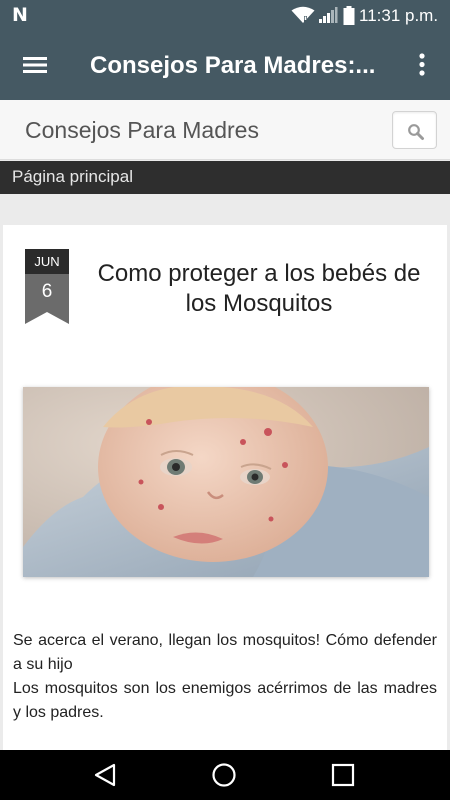 Image resolution: width=450 pixels, height=800 pixels. What do you see at coordinates (47, 291) in the screenshot?
I see `date-day: 6` at bounding box center [47, 291].